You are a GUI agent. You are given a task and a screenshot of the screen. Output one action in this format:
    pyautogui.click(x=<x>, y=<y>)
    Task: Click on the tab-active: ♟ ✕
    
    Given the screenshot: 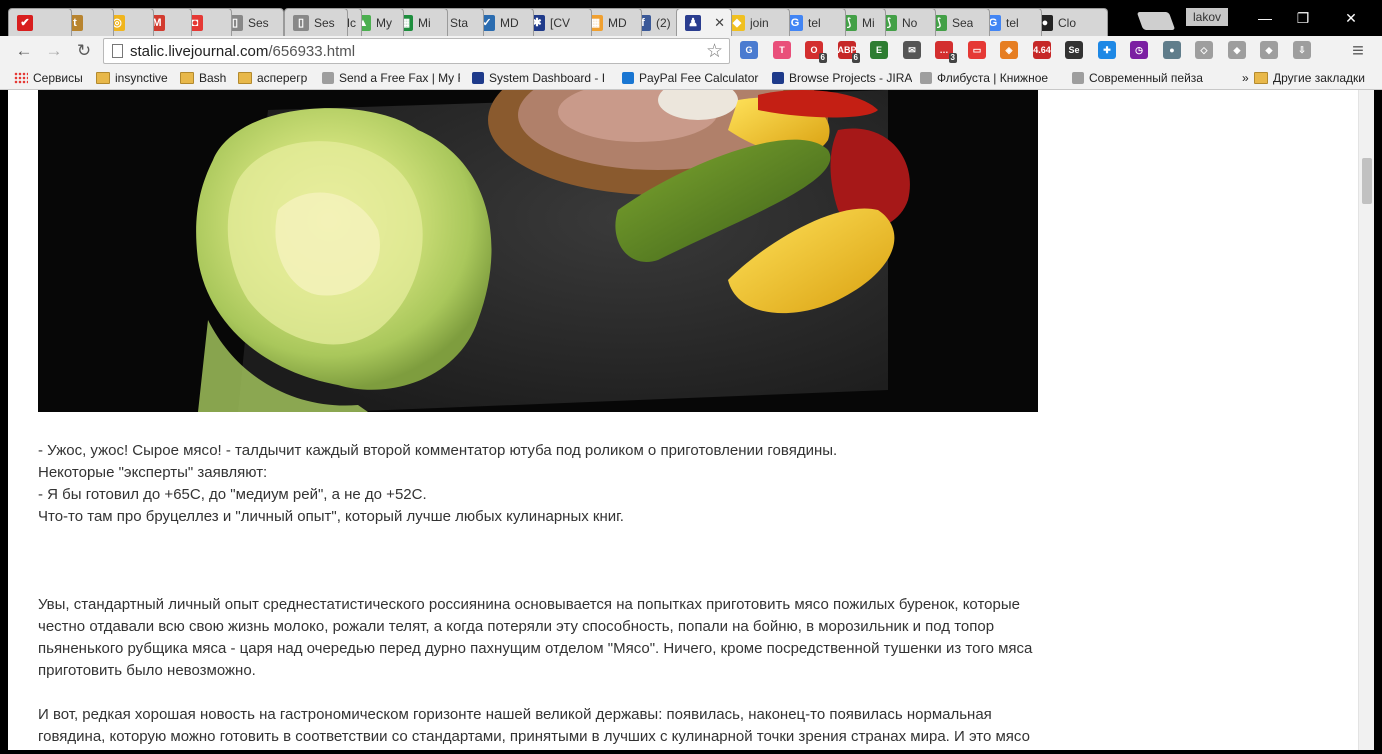 What is the action you would take?
    pyautogui.click(x=704, y=22)
    